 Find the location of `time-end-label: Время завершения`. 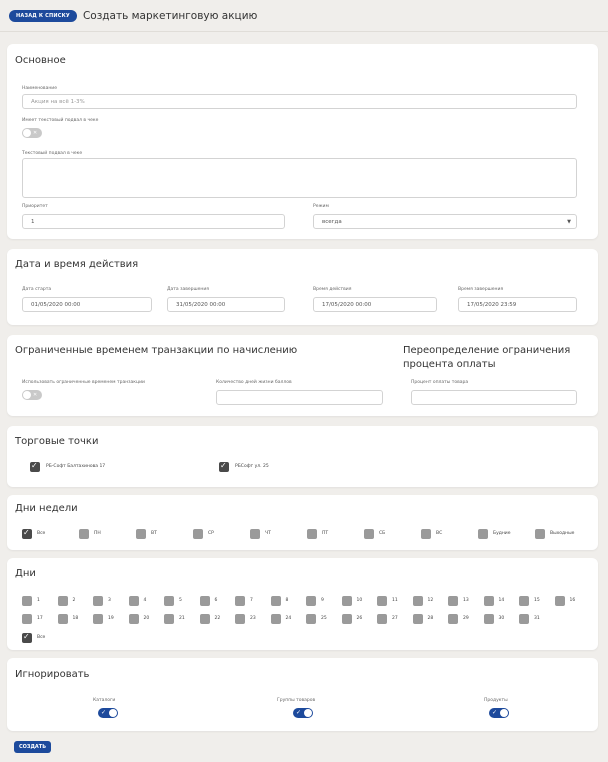

time-end-label: Время завершения is located at coordinates (481, 289).